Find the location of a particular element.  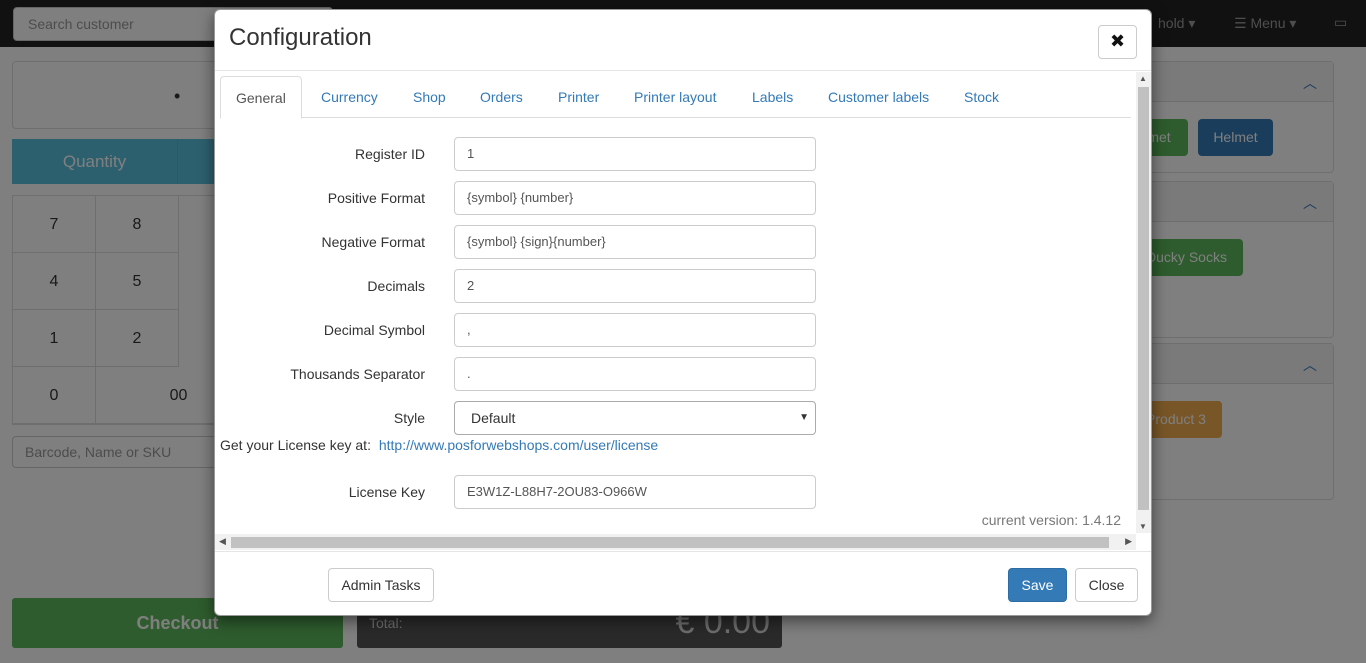

modal-vertical-scrollbar: ▲ ▼ is located at coordinates (1143, 302).